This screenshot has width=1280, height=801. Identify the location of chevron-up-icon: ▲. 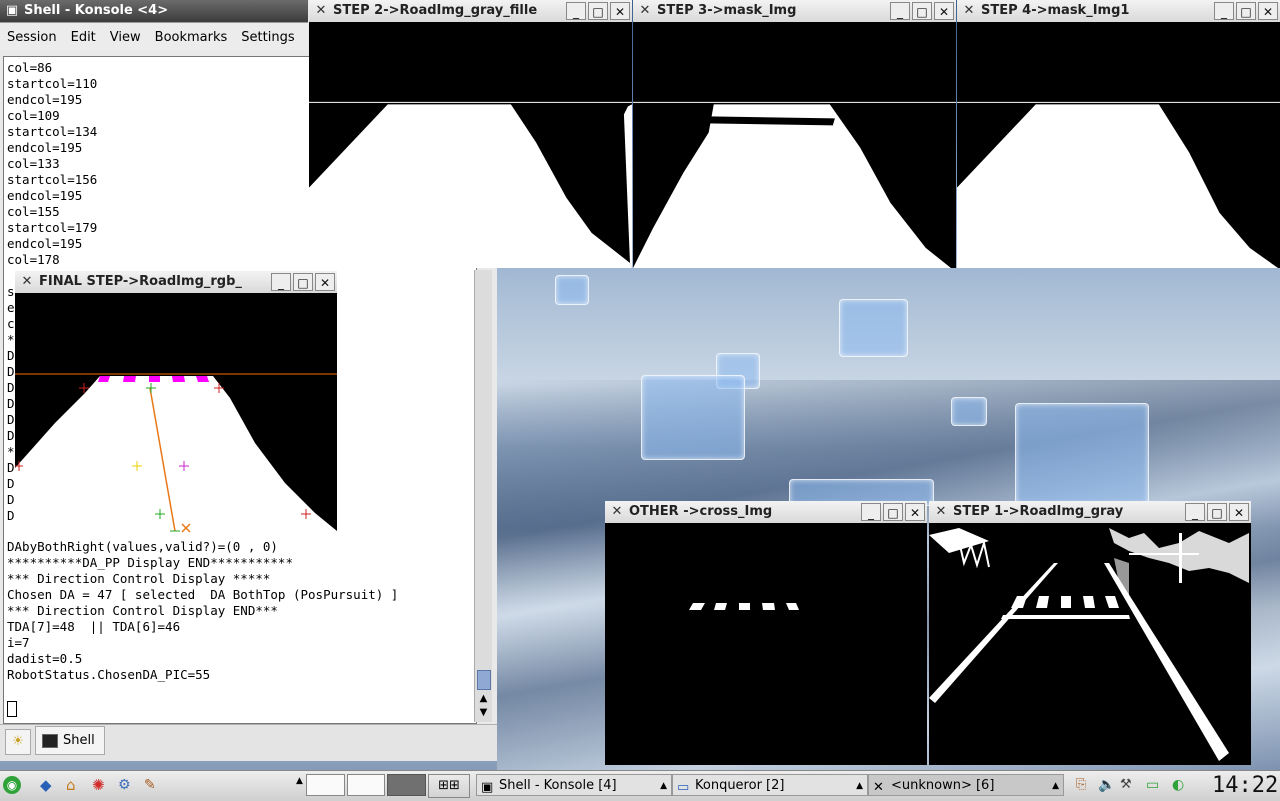
(859, 786).